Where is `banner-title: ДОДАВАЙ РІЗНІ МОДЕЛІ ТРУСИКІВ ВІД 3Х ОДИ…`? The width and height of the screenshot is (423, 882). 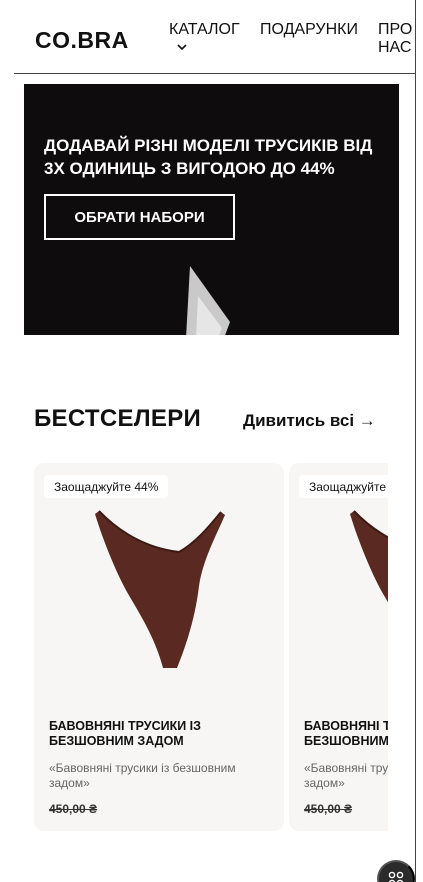
banner-title: ДОДАВАЙ РІЗНІ МОДЕЛІ ТРУСИКІВ ВІД 3Х ОДИ… is located at coordinates (208, 157).